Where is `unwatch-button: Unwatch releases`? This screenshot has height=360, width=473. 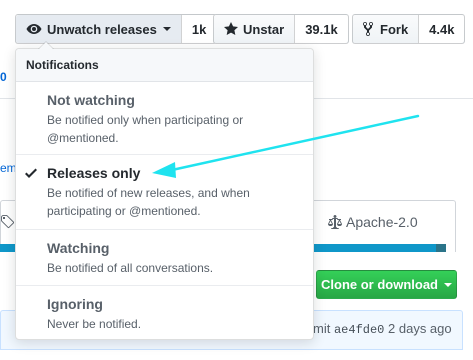 unwatch-button: Unwatch releases is located at coordinates (98, 29).